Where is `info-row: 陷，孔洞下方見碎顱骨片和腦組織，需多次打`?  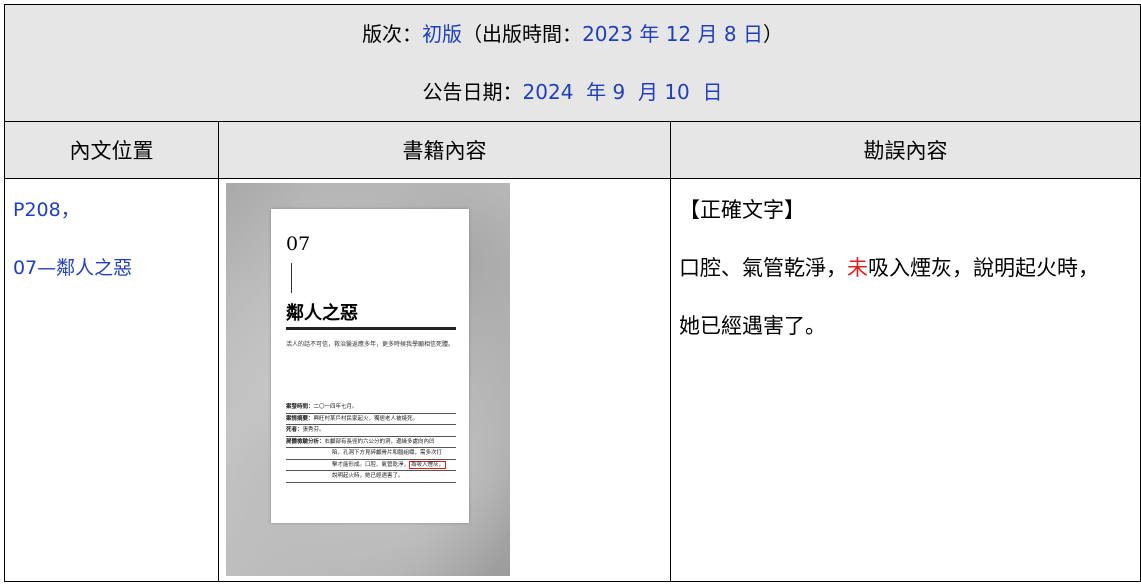 info-row: 陷，孔洞下方見碎顱骨片和腦組織，需多次打 is located at coordinates (371, 454).